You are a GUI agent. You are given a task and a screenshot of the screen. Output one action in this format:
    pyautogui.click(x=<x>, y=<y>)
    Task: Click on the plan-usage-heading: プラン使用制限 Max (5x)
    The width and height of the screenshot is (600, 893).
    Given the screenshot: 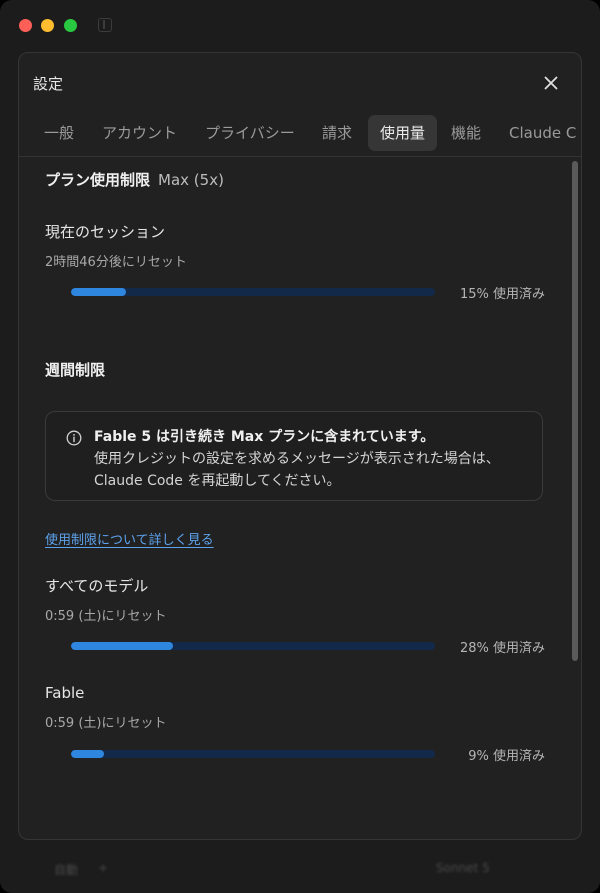 What is the action you would take?
    pyautogui.click(x=134, y=179)
    